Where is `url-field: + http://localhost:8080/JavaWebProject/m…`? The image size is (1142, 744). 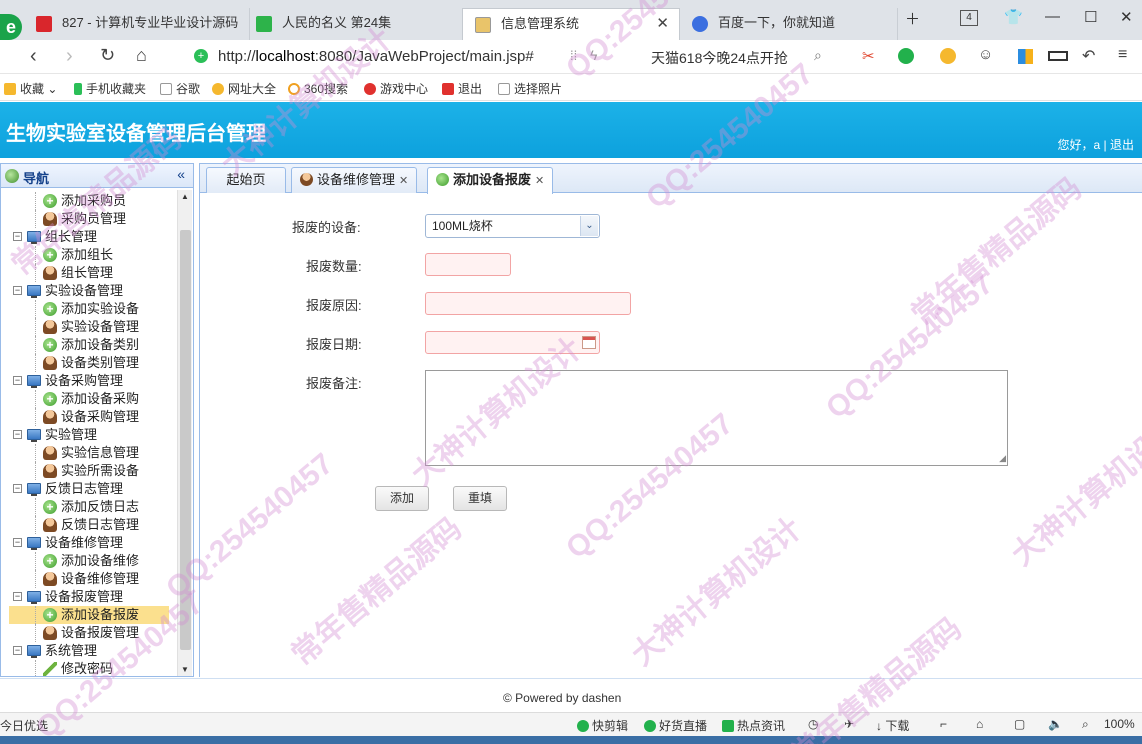 url-field: + http://localhost:8080/JavaWebProject/m… is located at coordinates (511, 57).